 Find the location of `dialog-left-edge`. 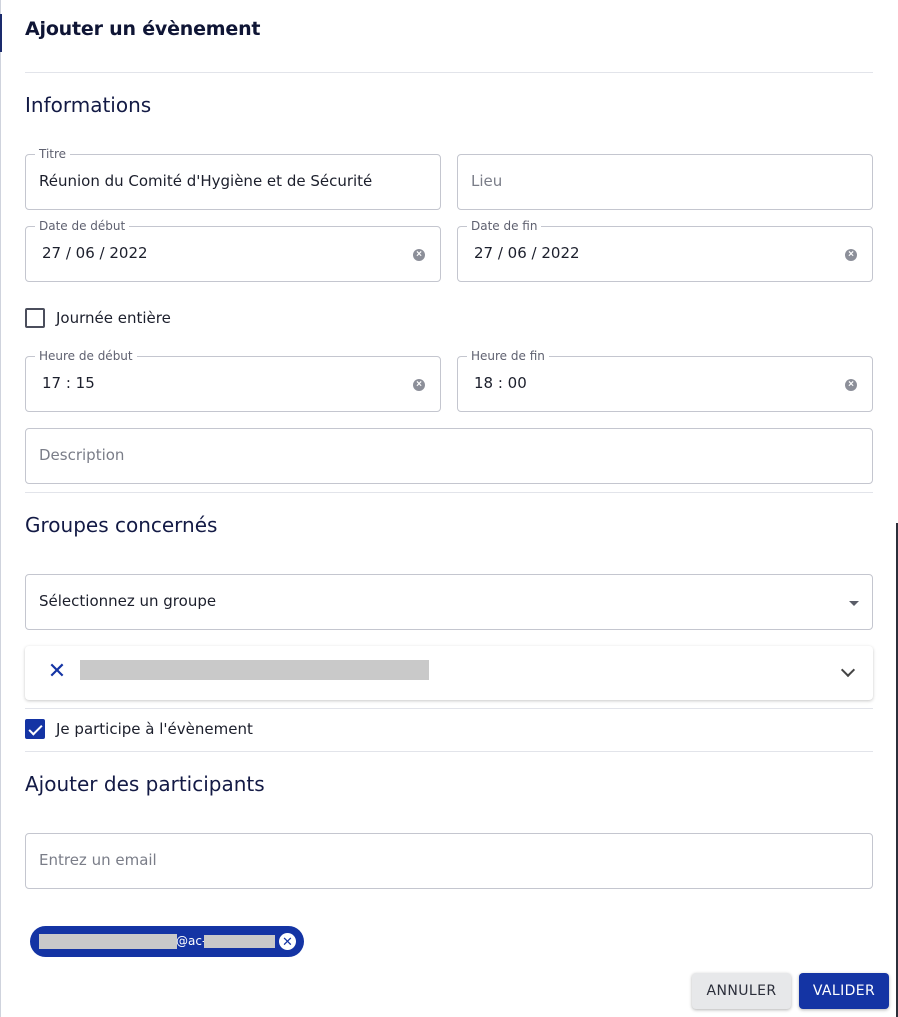

dialog-left-edge is located at coordinates (0, 508).